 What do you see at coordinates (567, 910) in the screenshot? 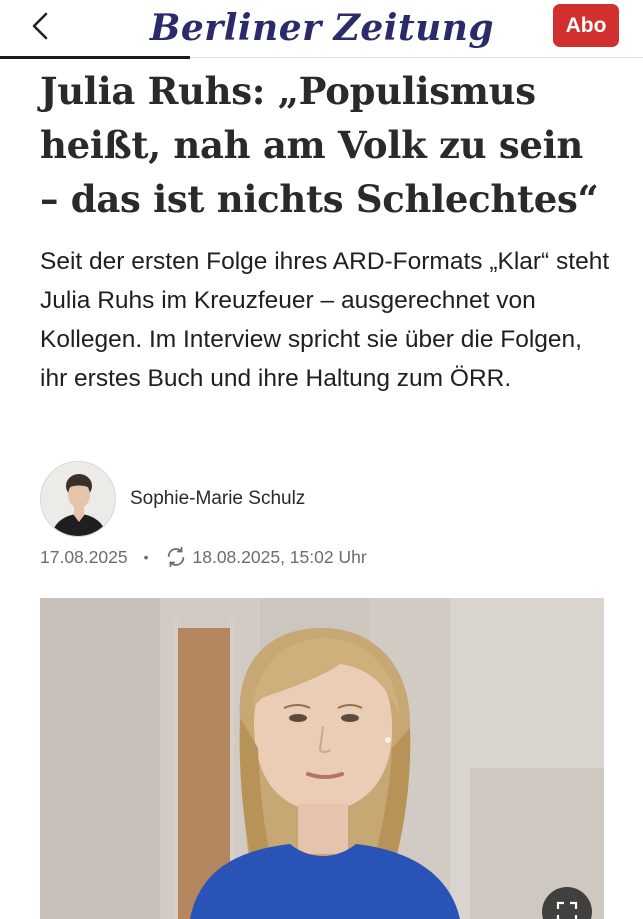
I see `expand-icon` at bounding box center [567, 910].